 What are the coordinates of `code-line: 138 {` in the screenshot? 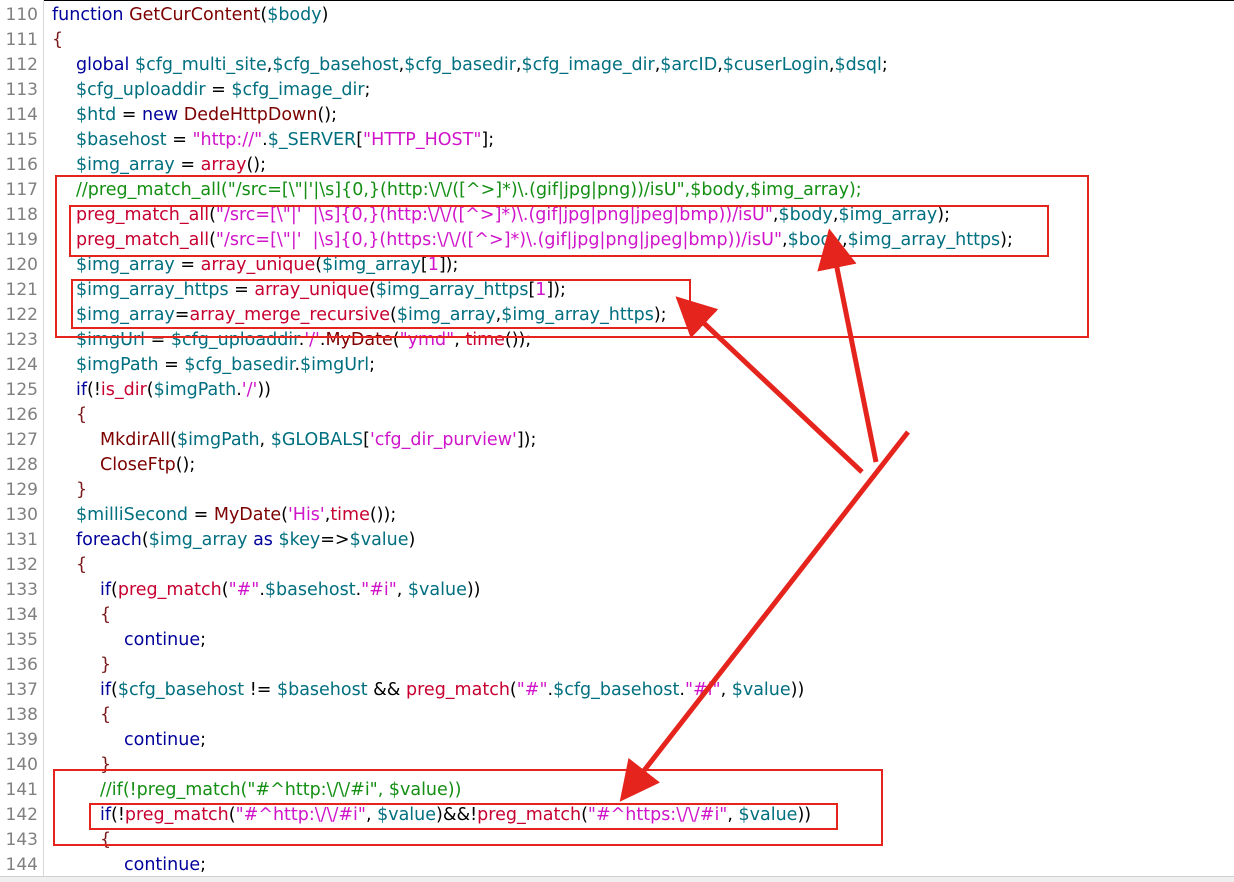 It's located at (617, 715).